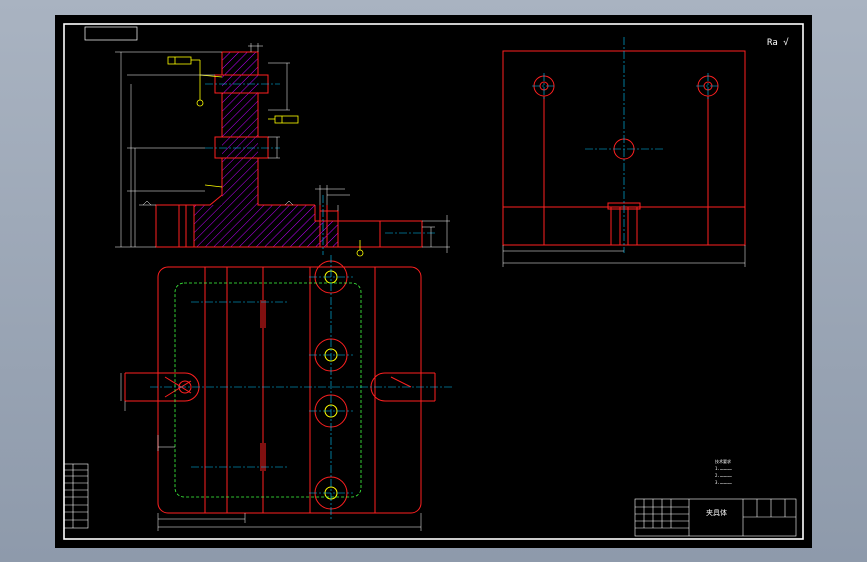 The height and width of the screenshot is (562, 867). I want to click on title-block-part-name: 夹具体, so click(716, 512).